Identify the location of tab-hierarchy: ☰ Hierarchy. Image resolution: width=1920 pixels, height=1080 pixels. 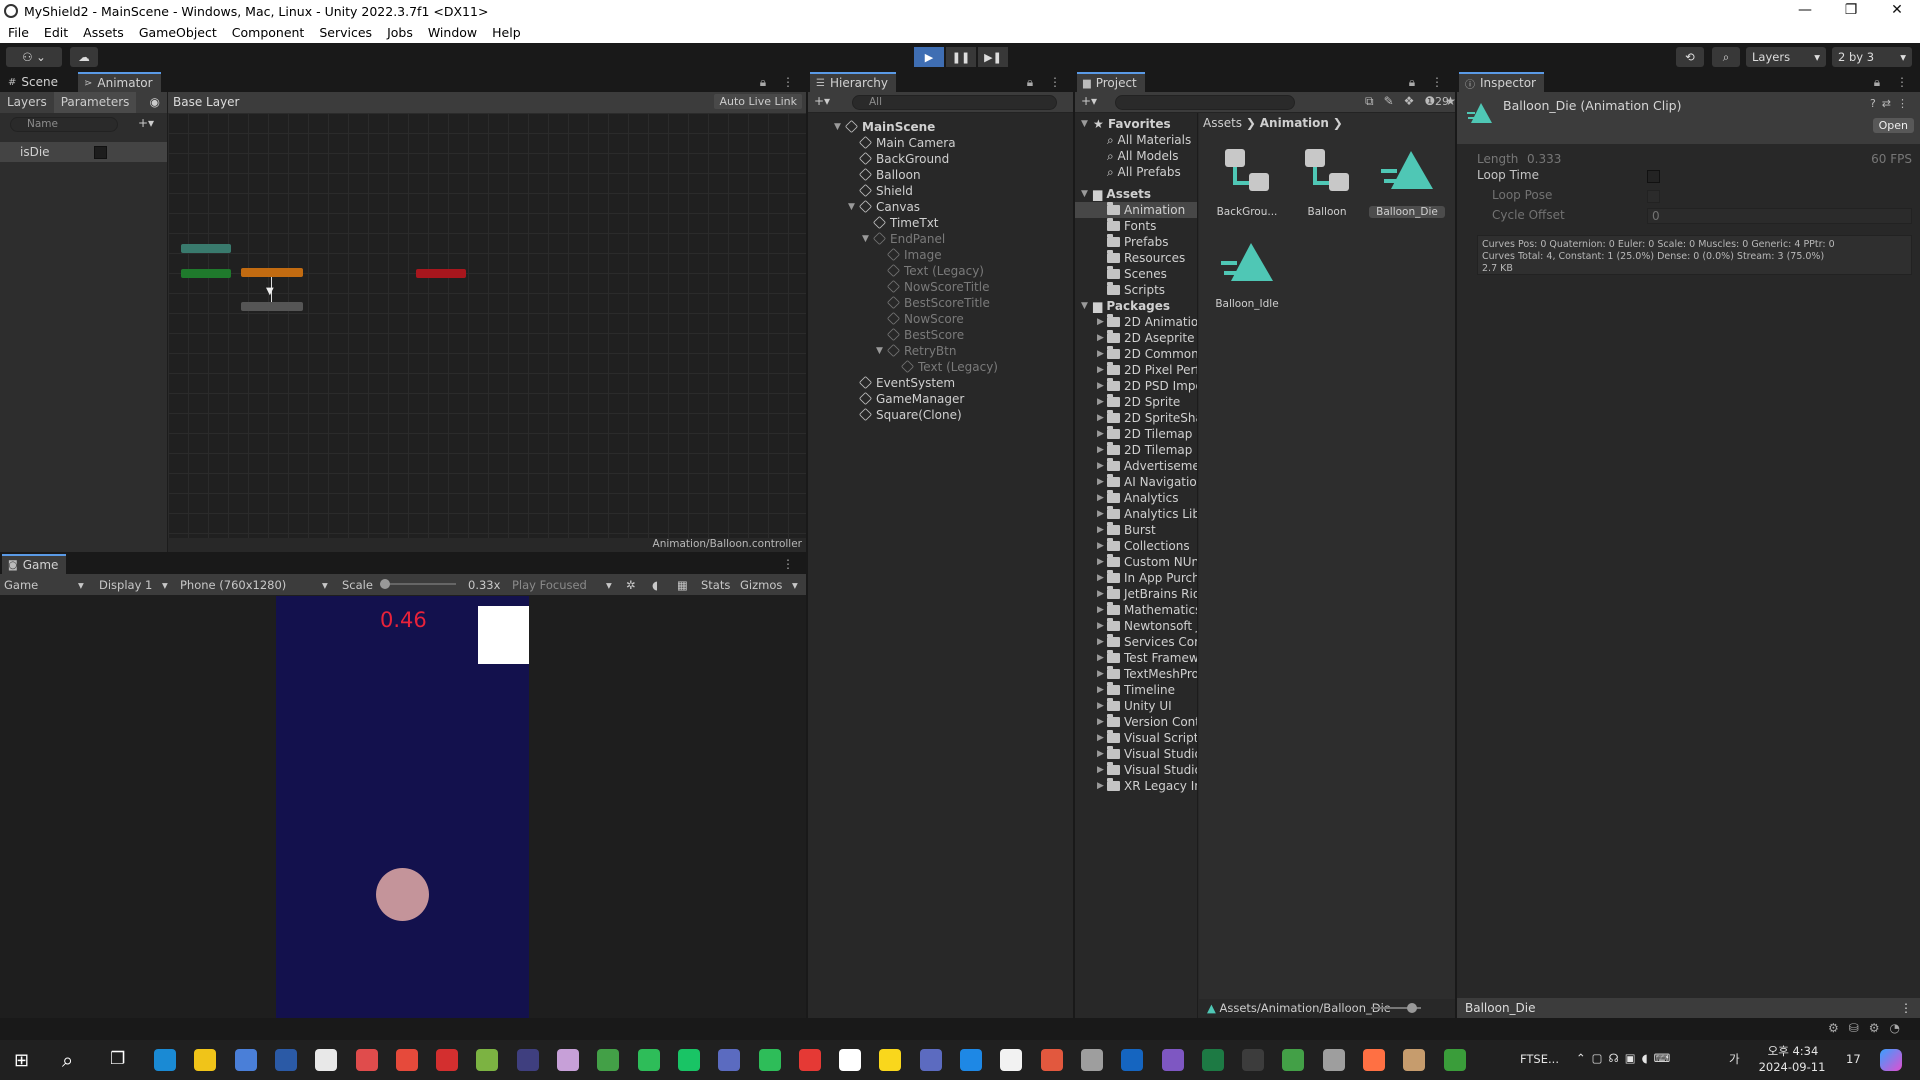
(853, 82).